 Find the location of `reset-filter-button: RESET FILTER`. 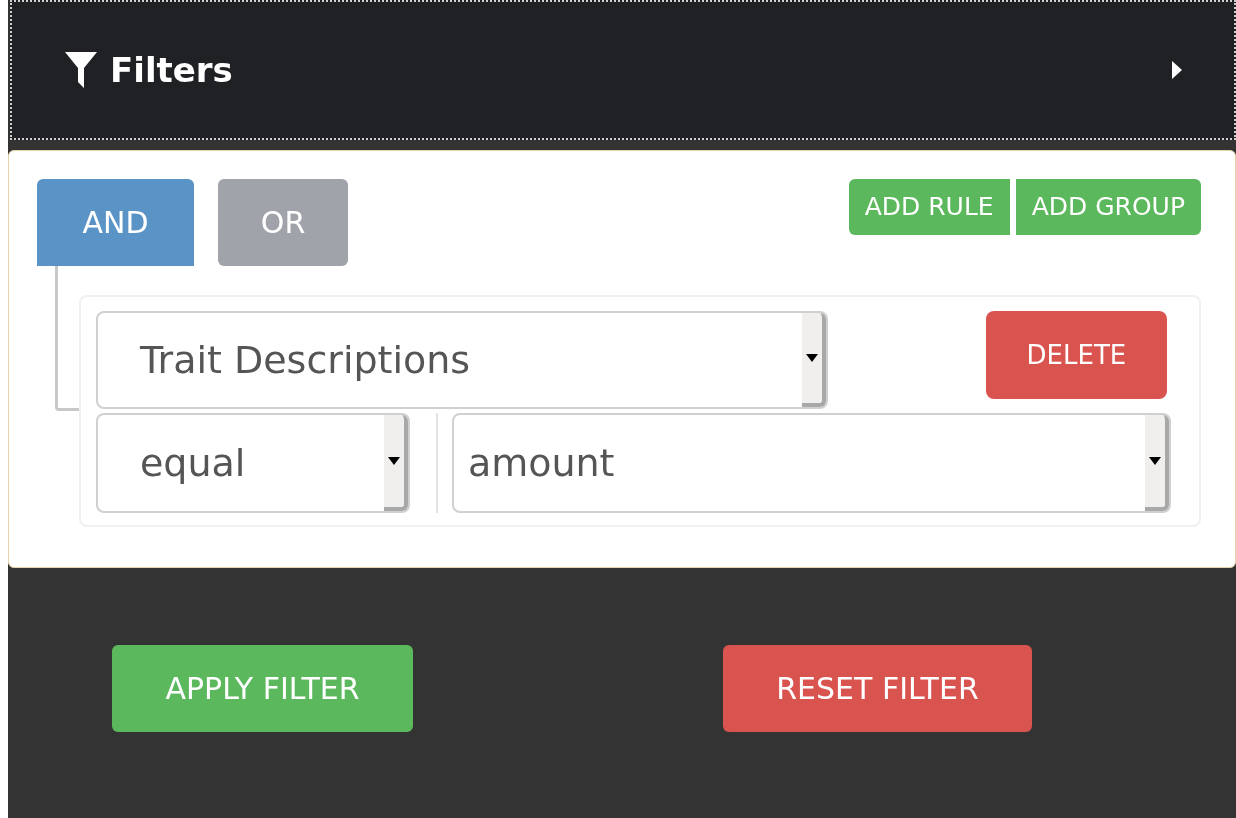

reset-filter-button: RESET FILTER is located at coordinates (877, 688).